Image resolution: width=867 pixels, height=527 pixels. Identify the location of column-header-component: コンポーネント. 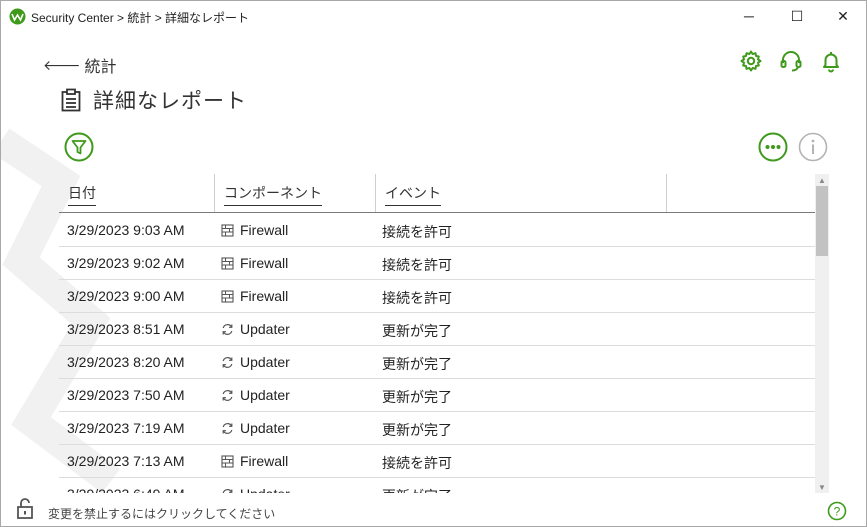
(295, 193).